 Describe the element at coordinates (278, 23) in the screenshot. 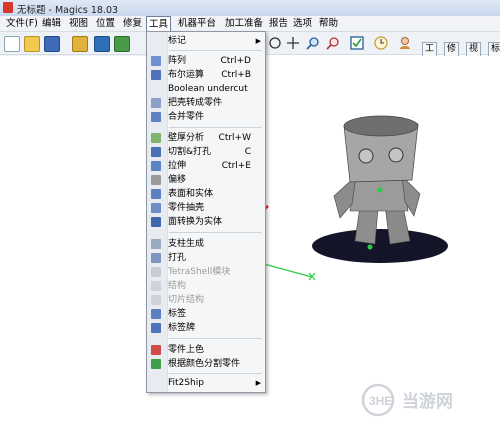

I see `menu-report: 报告` at that location.